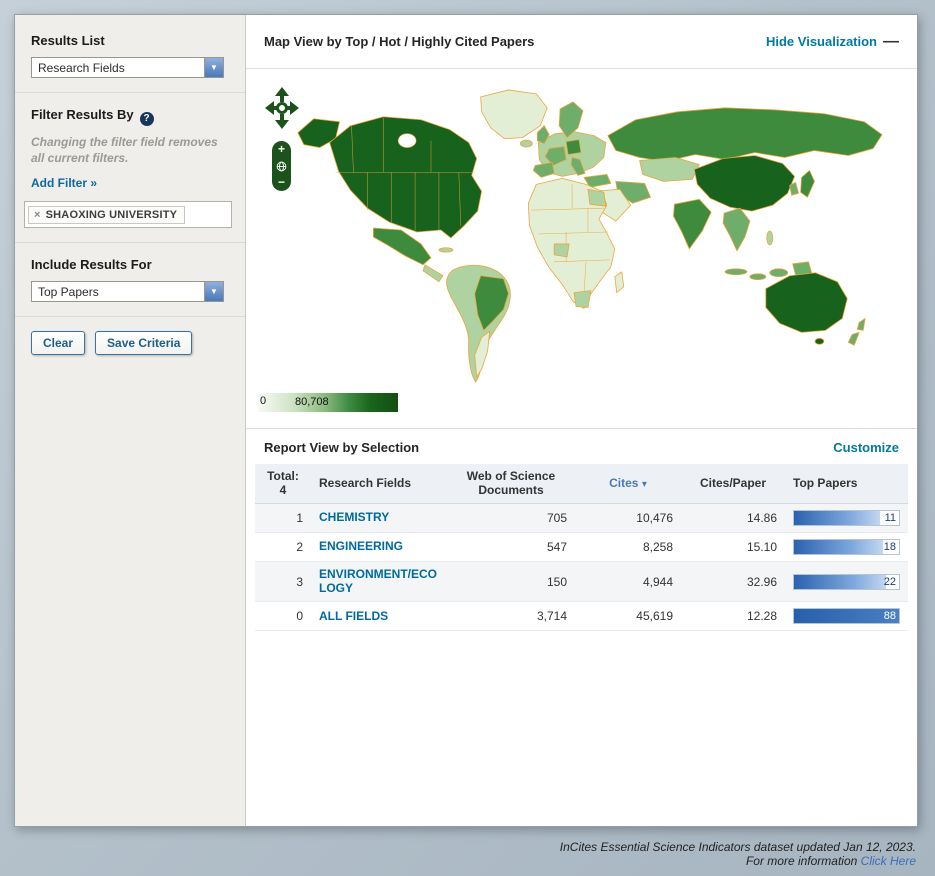 The height and width of the screenshot is (876, 935). I want to click on map-region-south-america, so click(478, 323).